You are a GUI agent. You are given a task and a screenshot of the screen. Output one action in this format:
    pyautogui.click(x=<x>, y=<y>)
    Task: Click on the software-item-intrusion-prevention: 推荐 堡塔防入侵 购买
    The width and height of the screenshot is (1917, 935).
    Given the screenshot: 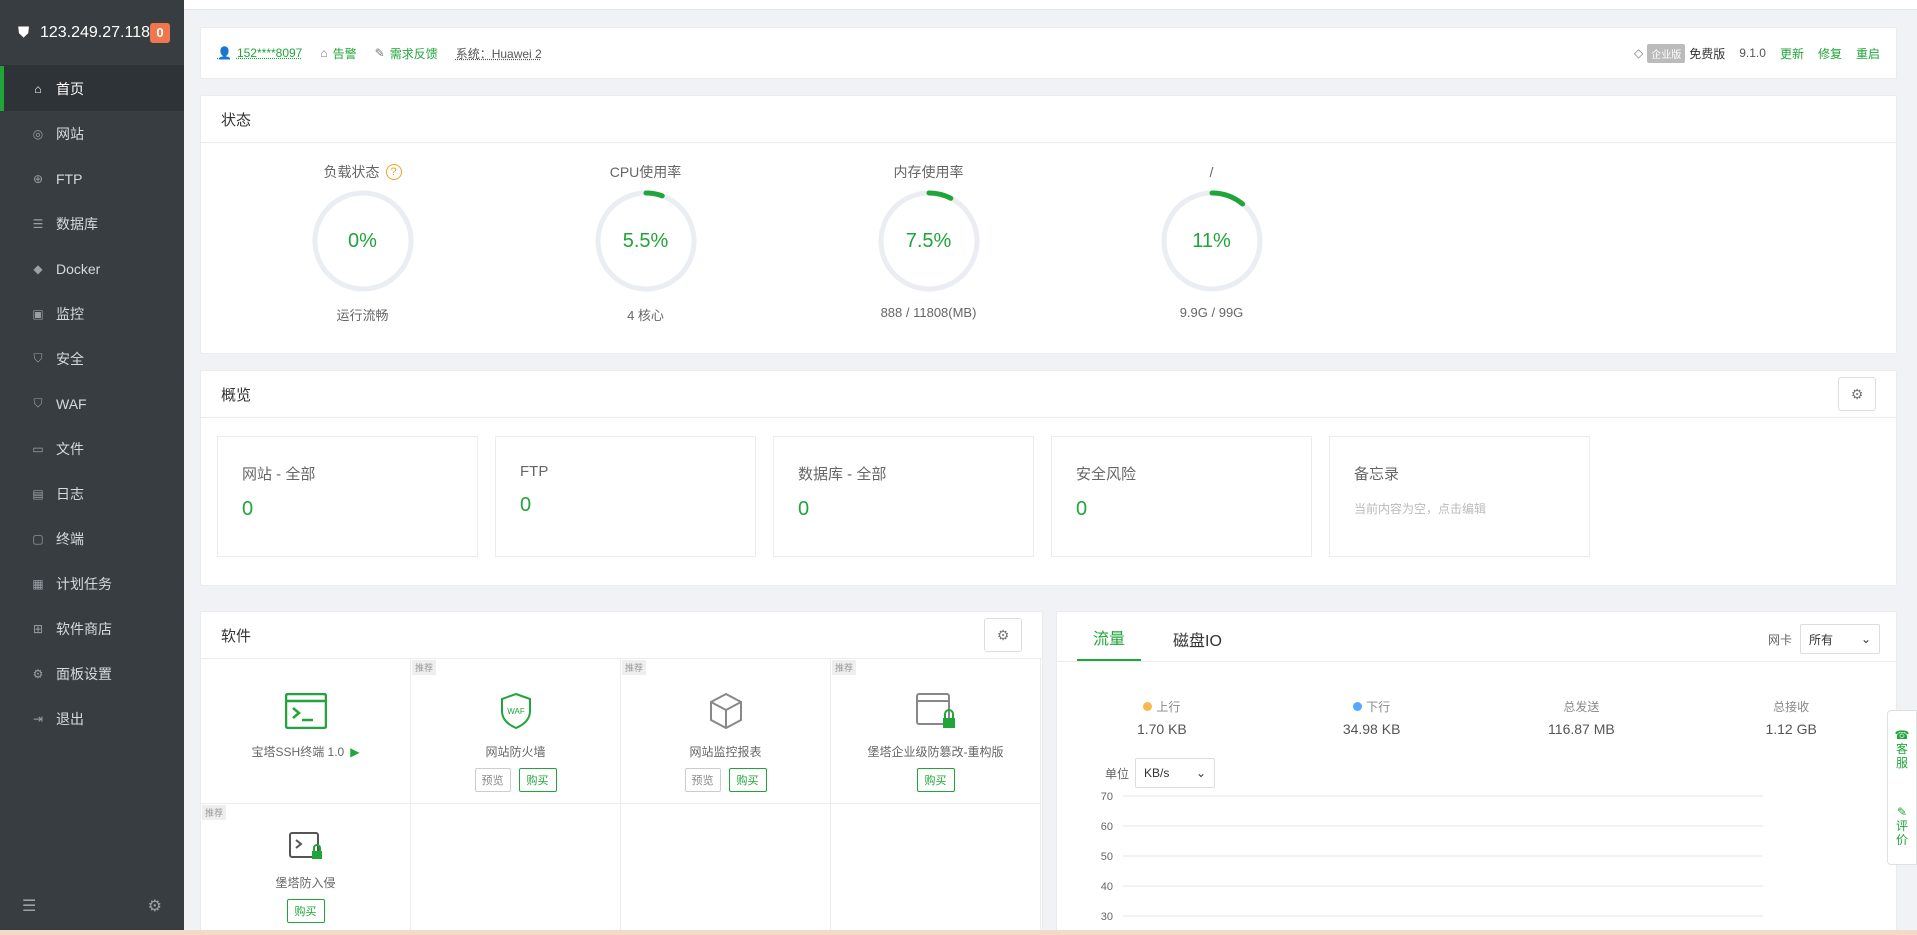 What is the action you would take?
    pyautogui.click(x=306, y=869)
    